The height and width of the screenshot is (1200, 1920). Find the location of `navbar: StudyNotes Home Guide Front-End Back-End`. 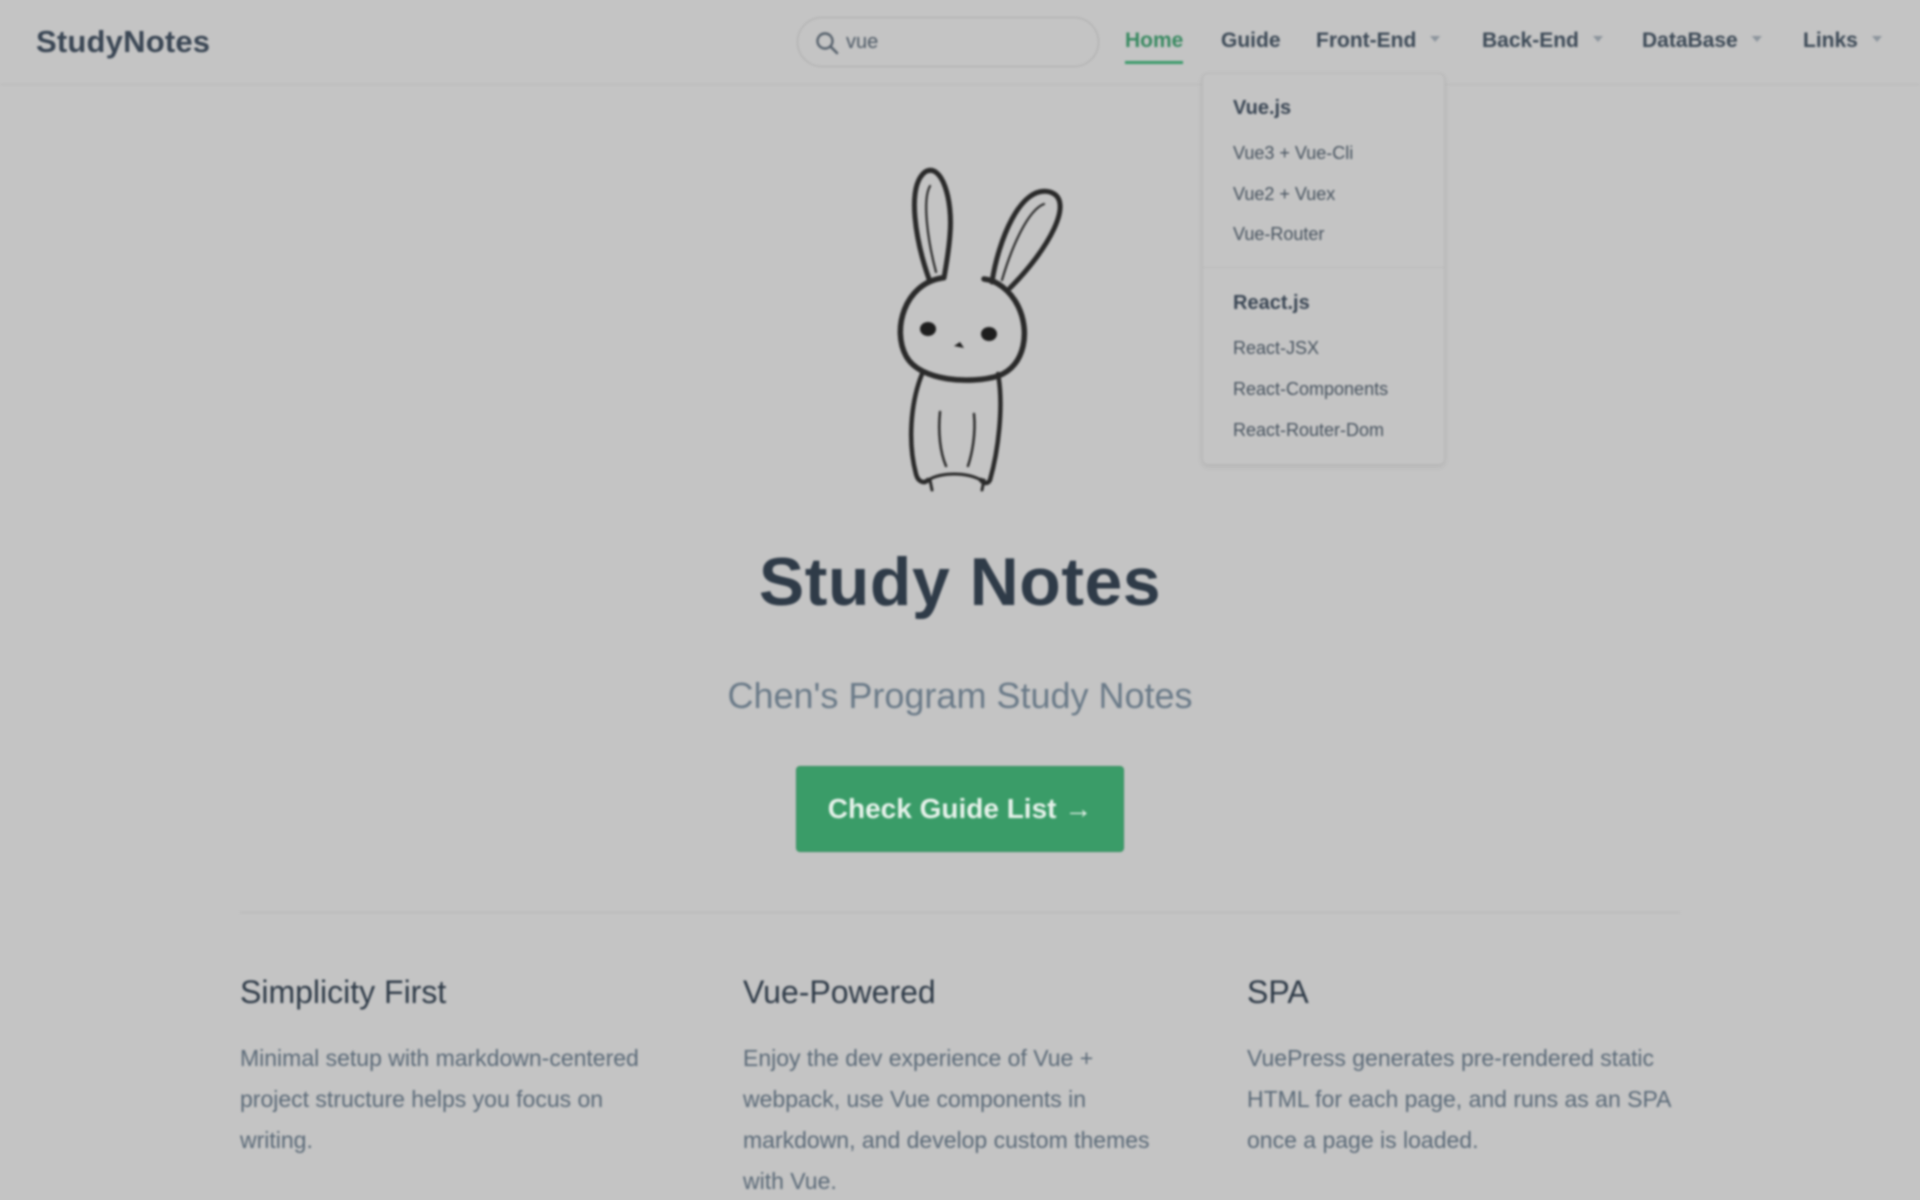

navbar: StudyNotes Home Guide Front-End Back-End is located at coordinates (960, 42).